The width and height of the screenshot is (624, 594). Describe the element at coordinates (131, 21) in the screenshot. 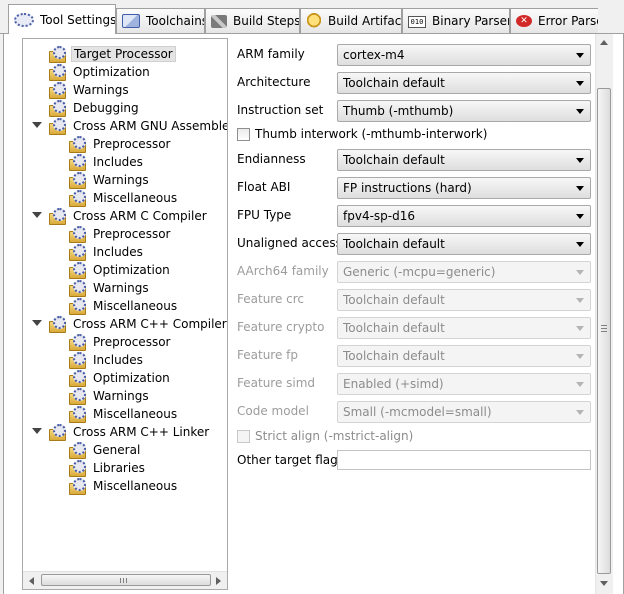

I see `toolchain-icon` at that location.